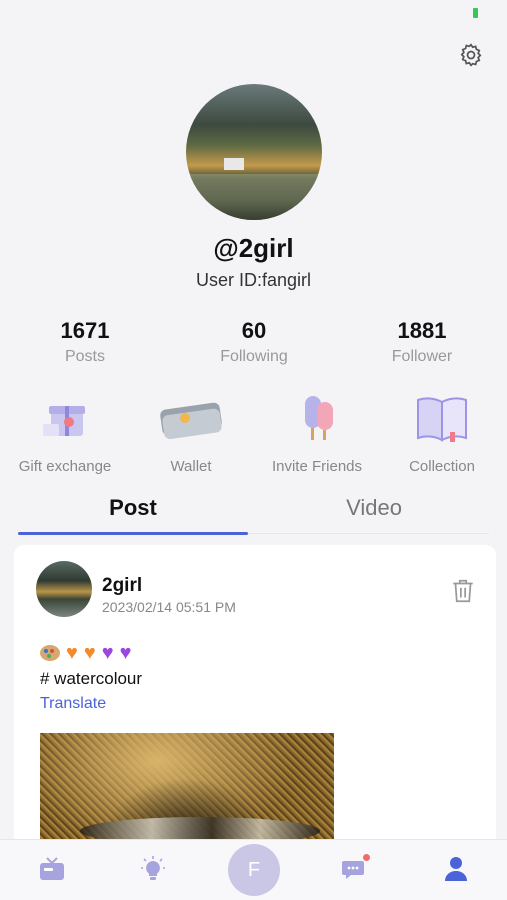  What do you see at coordinates (50, 653) in the screenshot?
I see `palette-icon` at bounding box center [50, 653].